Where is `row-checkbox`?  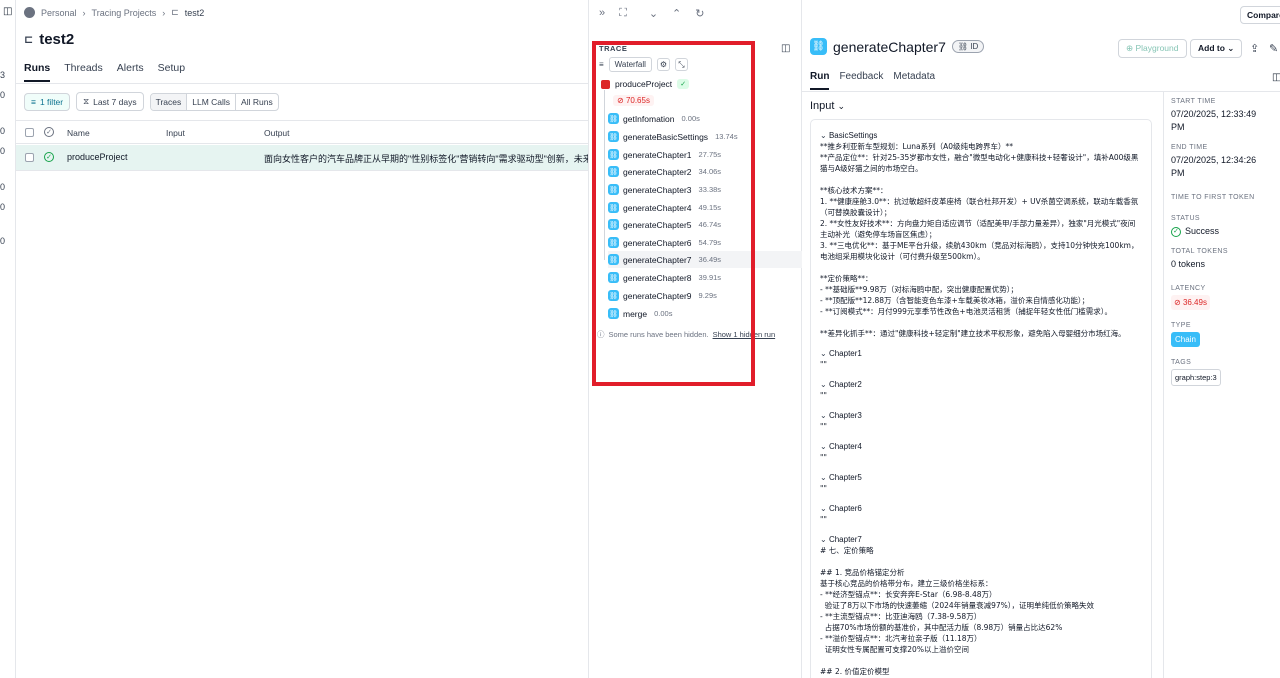
row-checkbox is located at coordinates (29, 157).